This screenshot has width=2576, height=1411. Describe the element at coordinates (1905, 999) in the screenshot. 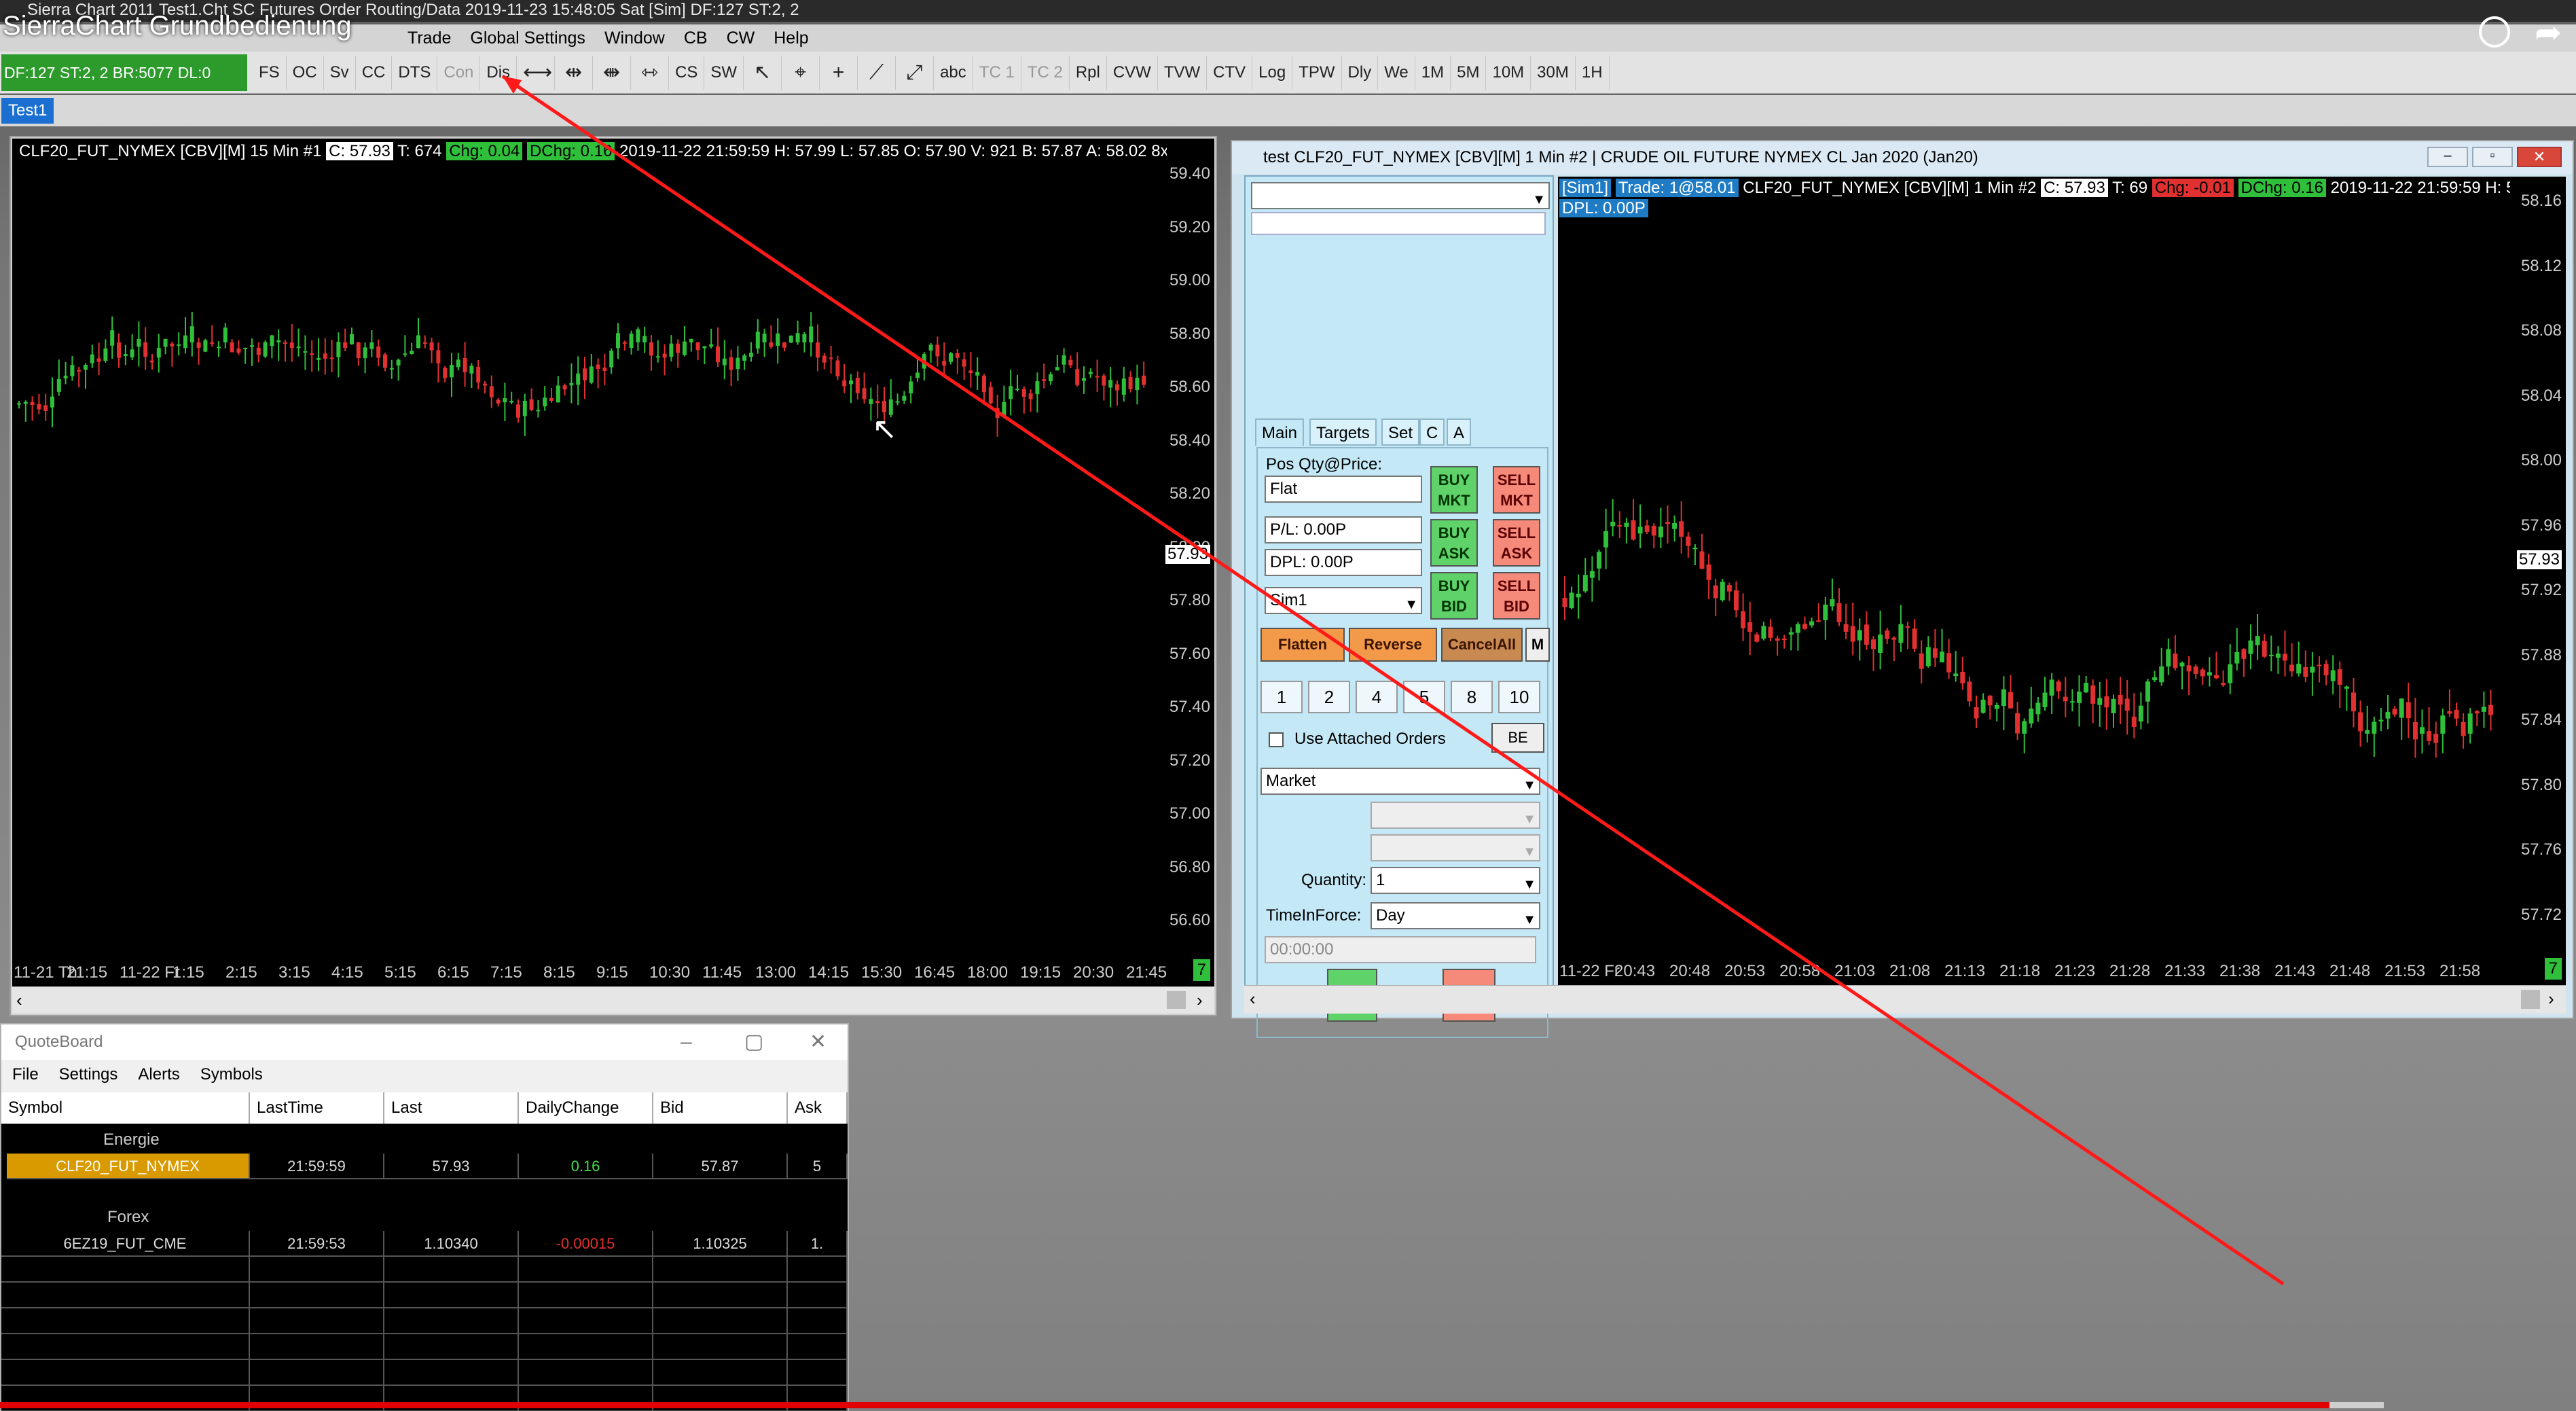

I see `chart2-horizontal-scrollbar: ‹ ›` at that location.